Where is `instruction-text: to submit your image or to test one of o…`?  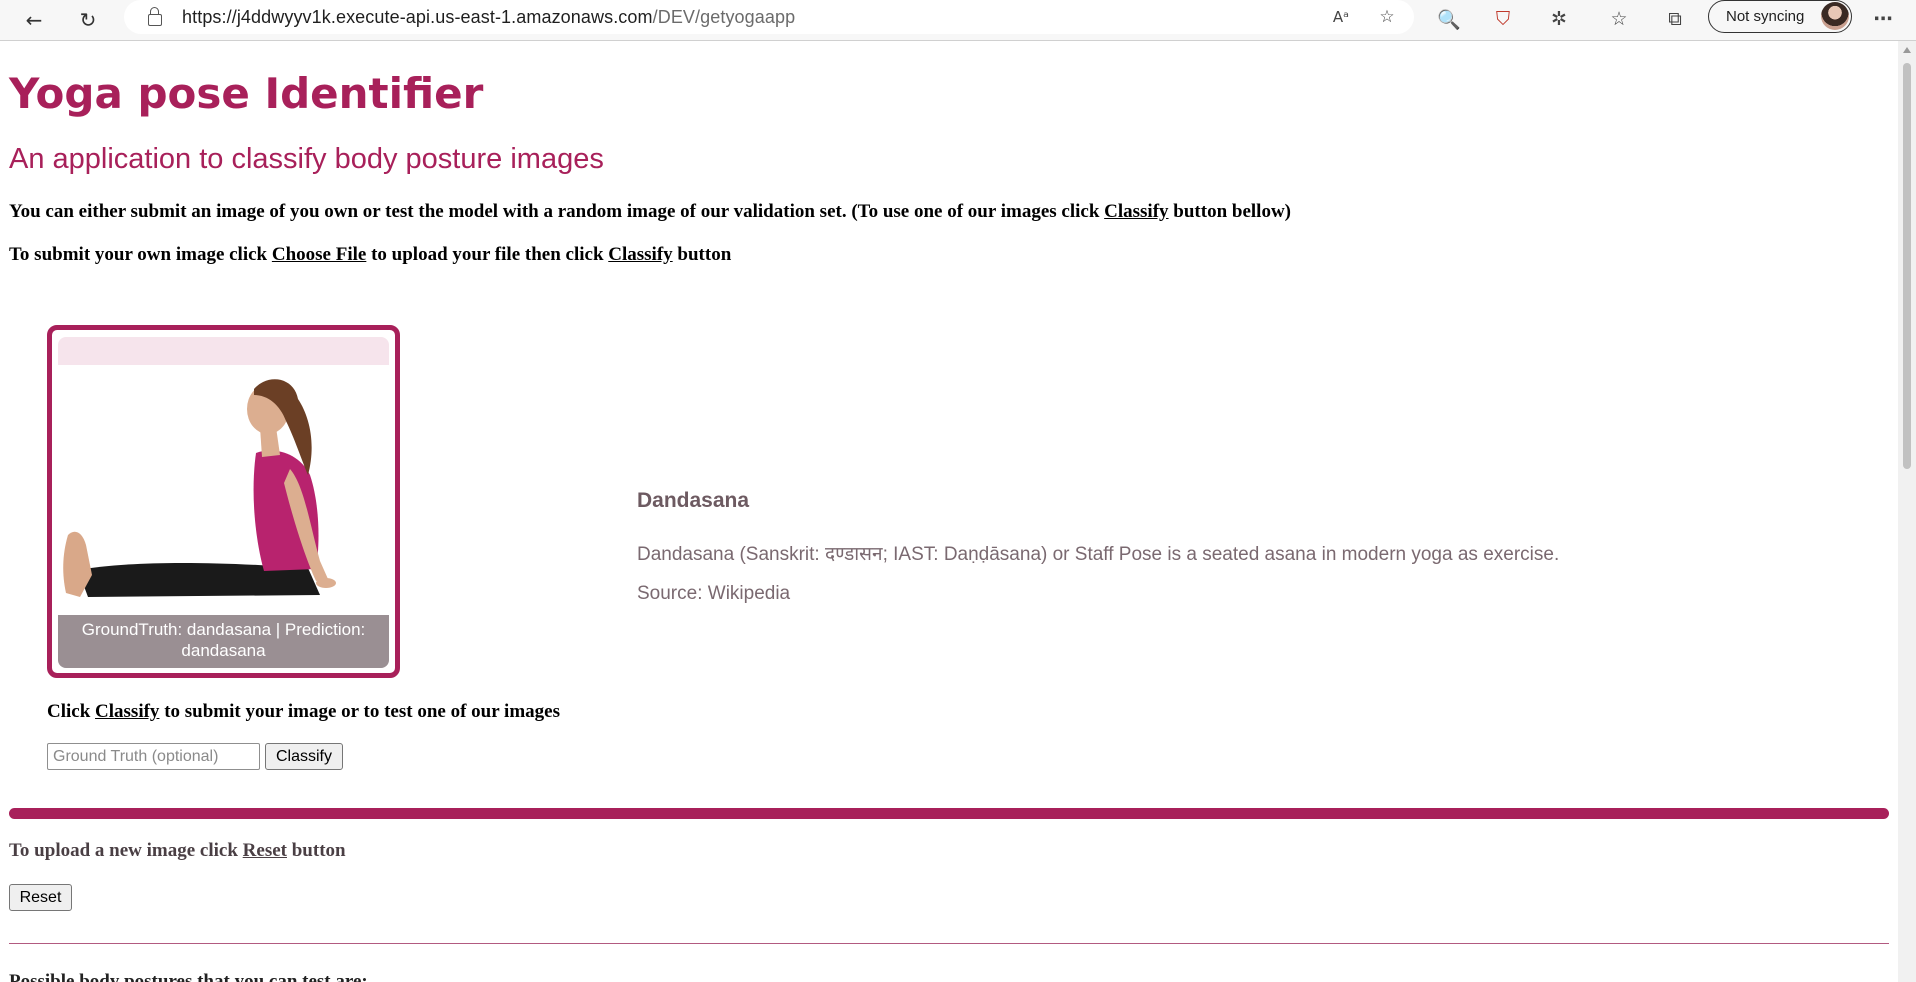 instruction-text: to submit your image or to test one of o… is located at coordinates (359, 711).